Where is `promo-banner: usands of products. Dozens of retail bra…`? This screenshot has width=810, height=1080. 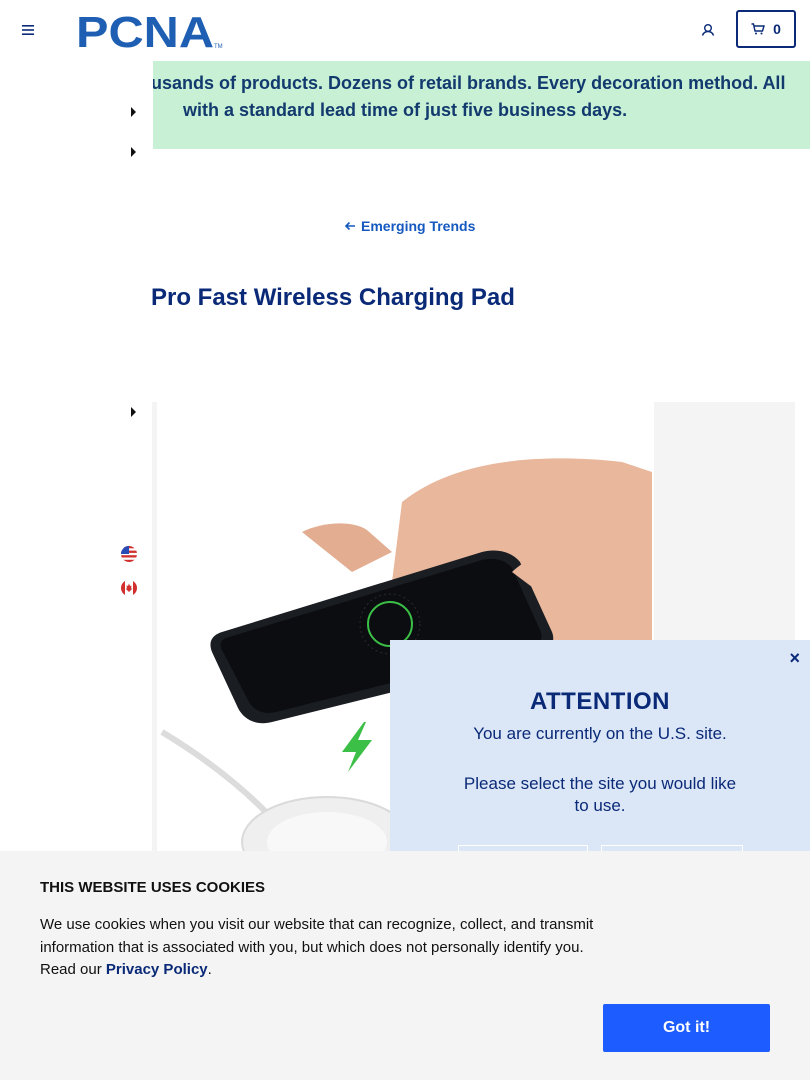 promo-banner: usands of products. Dozens of retail bra… is located at coordinates (481, 105).